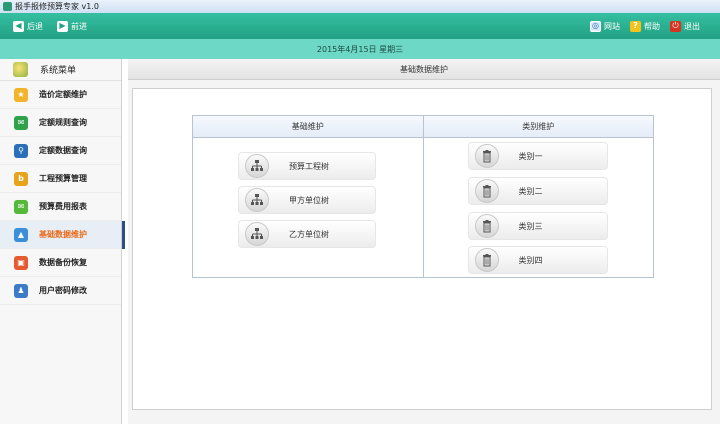  Describe the element at coordinates (21, 94) in the screenshot. I see `star-icon: ★` at that location.